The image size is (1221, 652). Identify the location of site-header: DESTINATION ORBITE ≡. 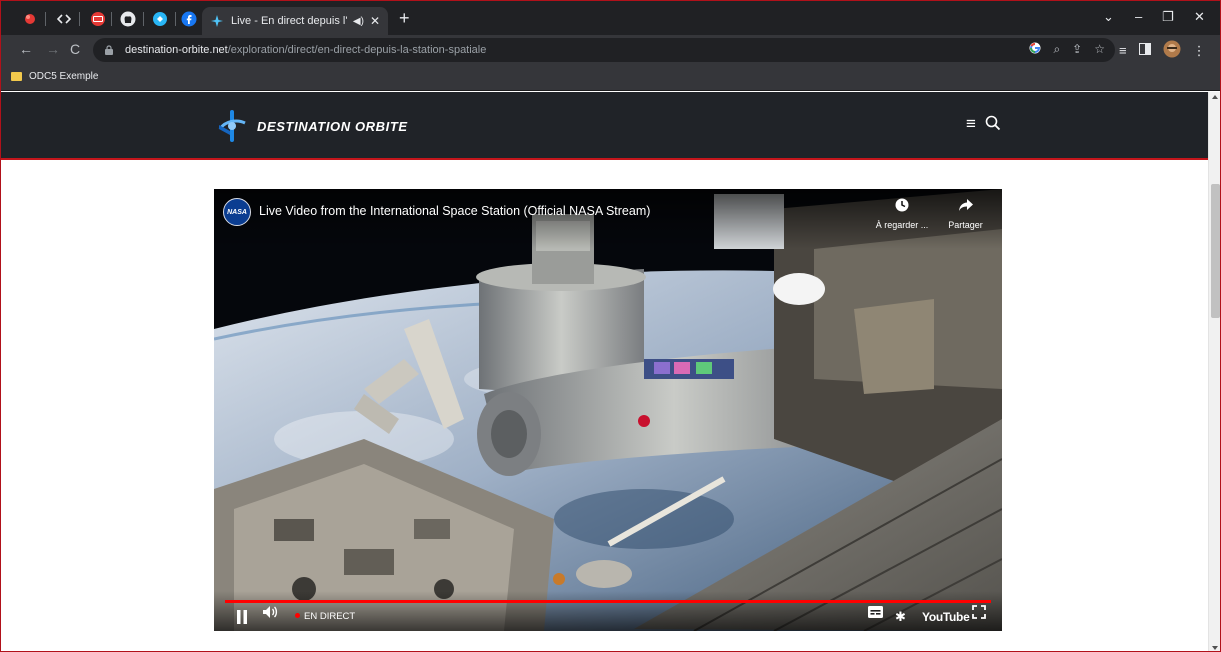
(604, 126).